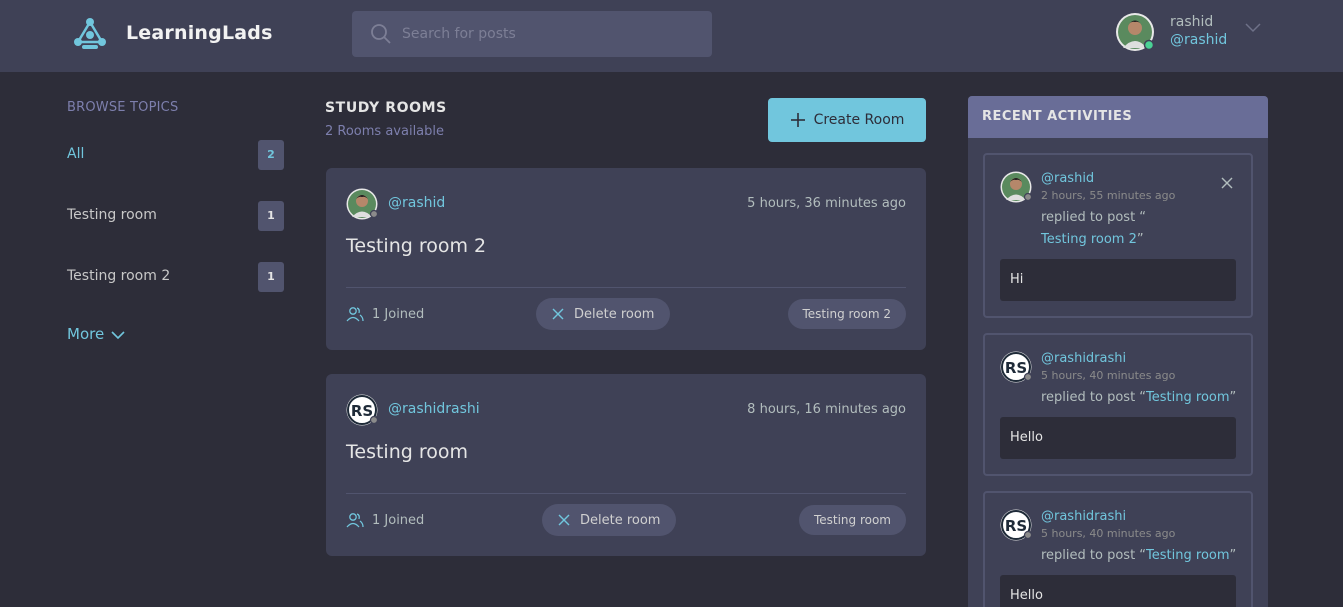  I want to click on topic-item-testing-room: Testing room 1, so click(175, 217).